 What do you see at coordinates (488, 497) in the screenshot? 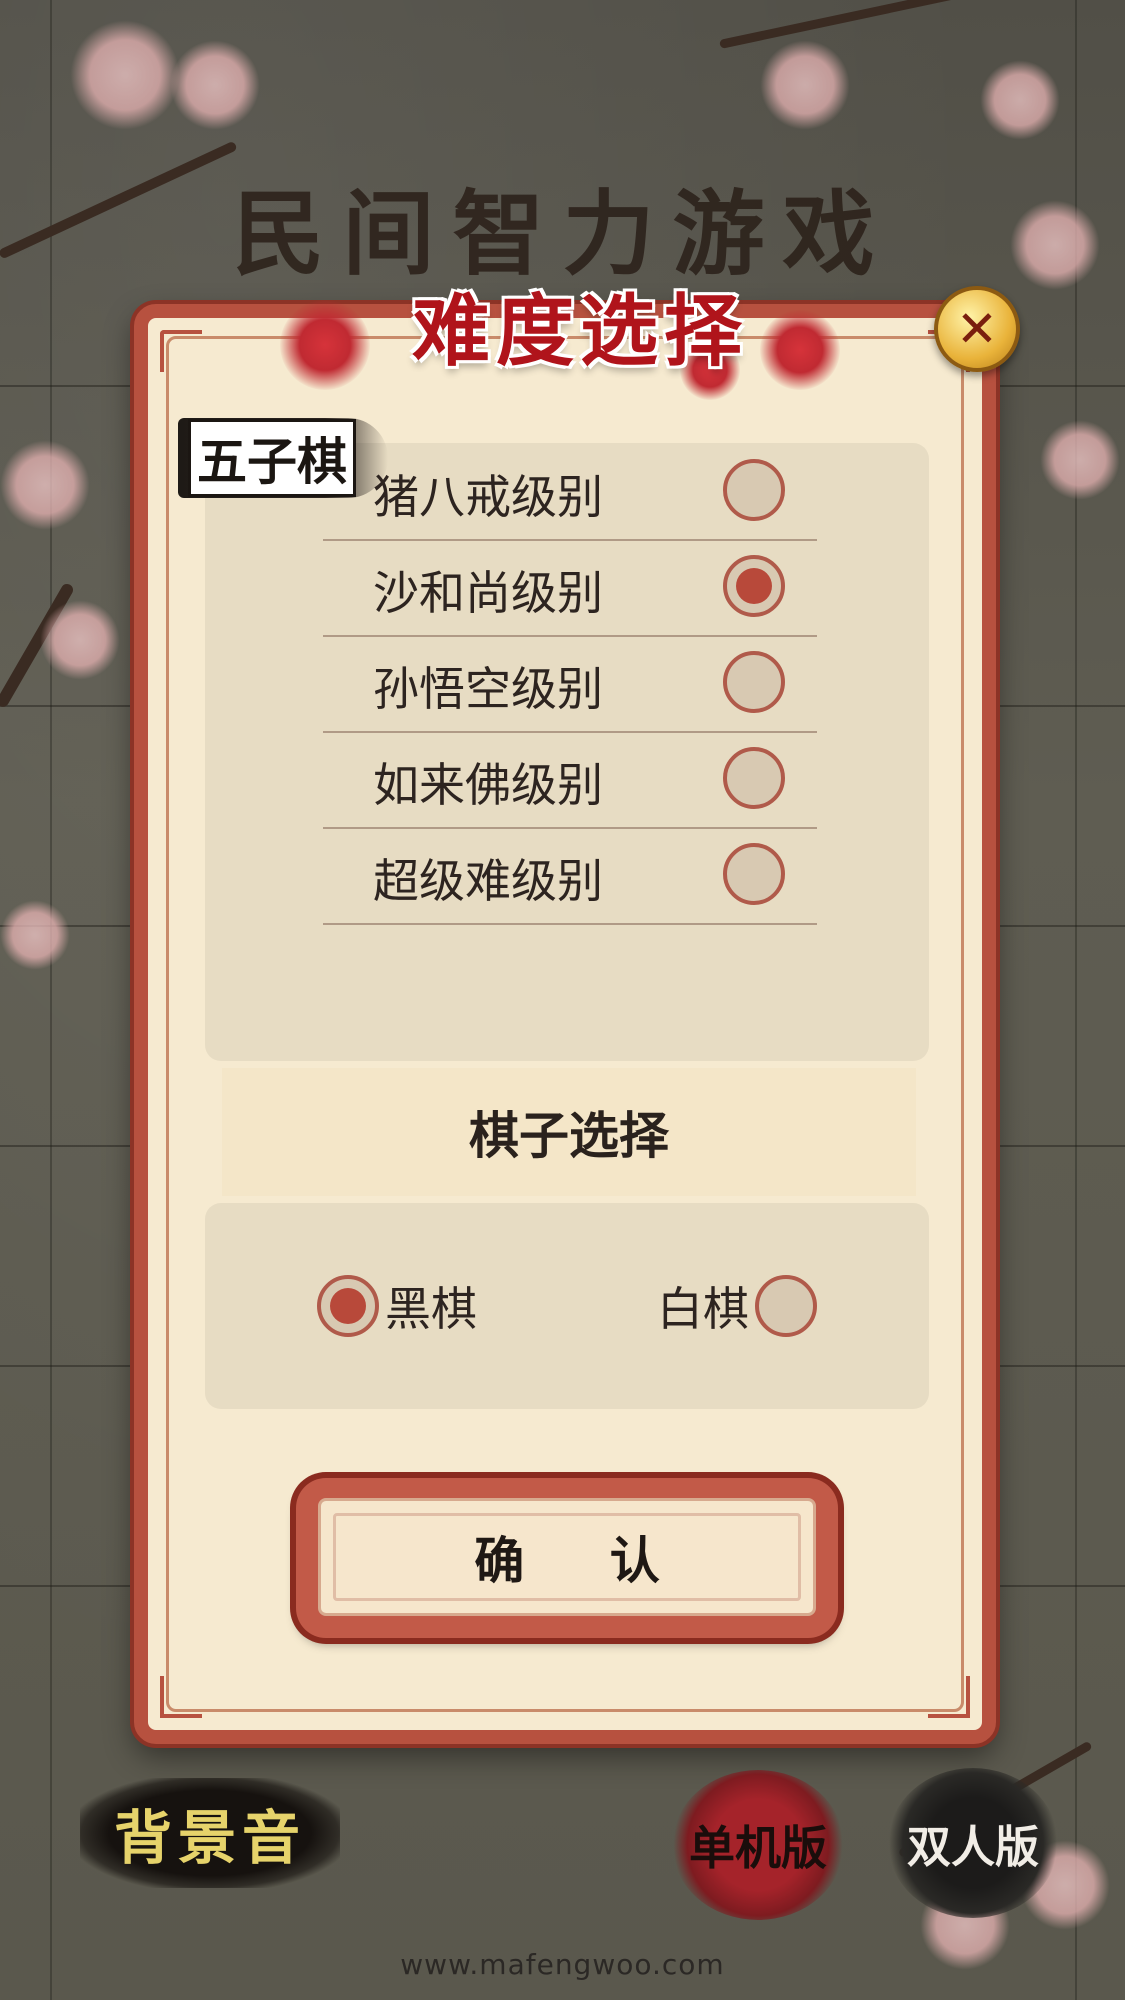
I see `level-label: 猪八戒级别` at bounding box center [488, 497].